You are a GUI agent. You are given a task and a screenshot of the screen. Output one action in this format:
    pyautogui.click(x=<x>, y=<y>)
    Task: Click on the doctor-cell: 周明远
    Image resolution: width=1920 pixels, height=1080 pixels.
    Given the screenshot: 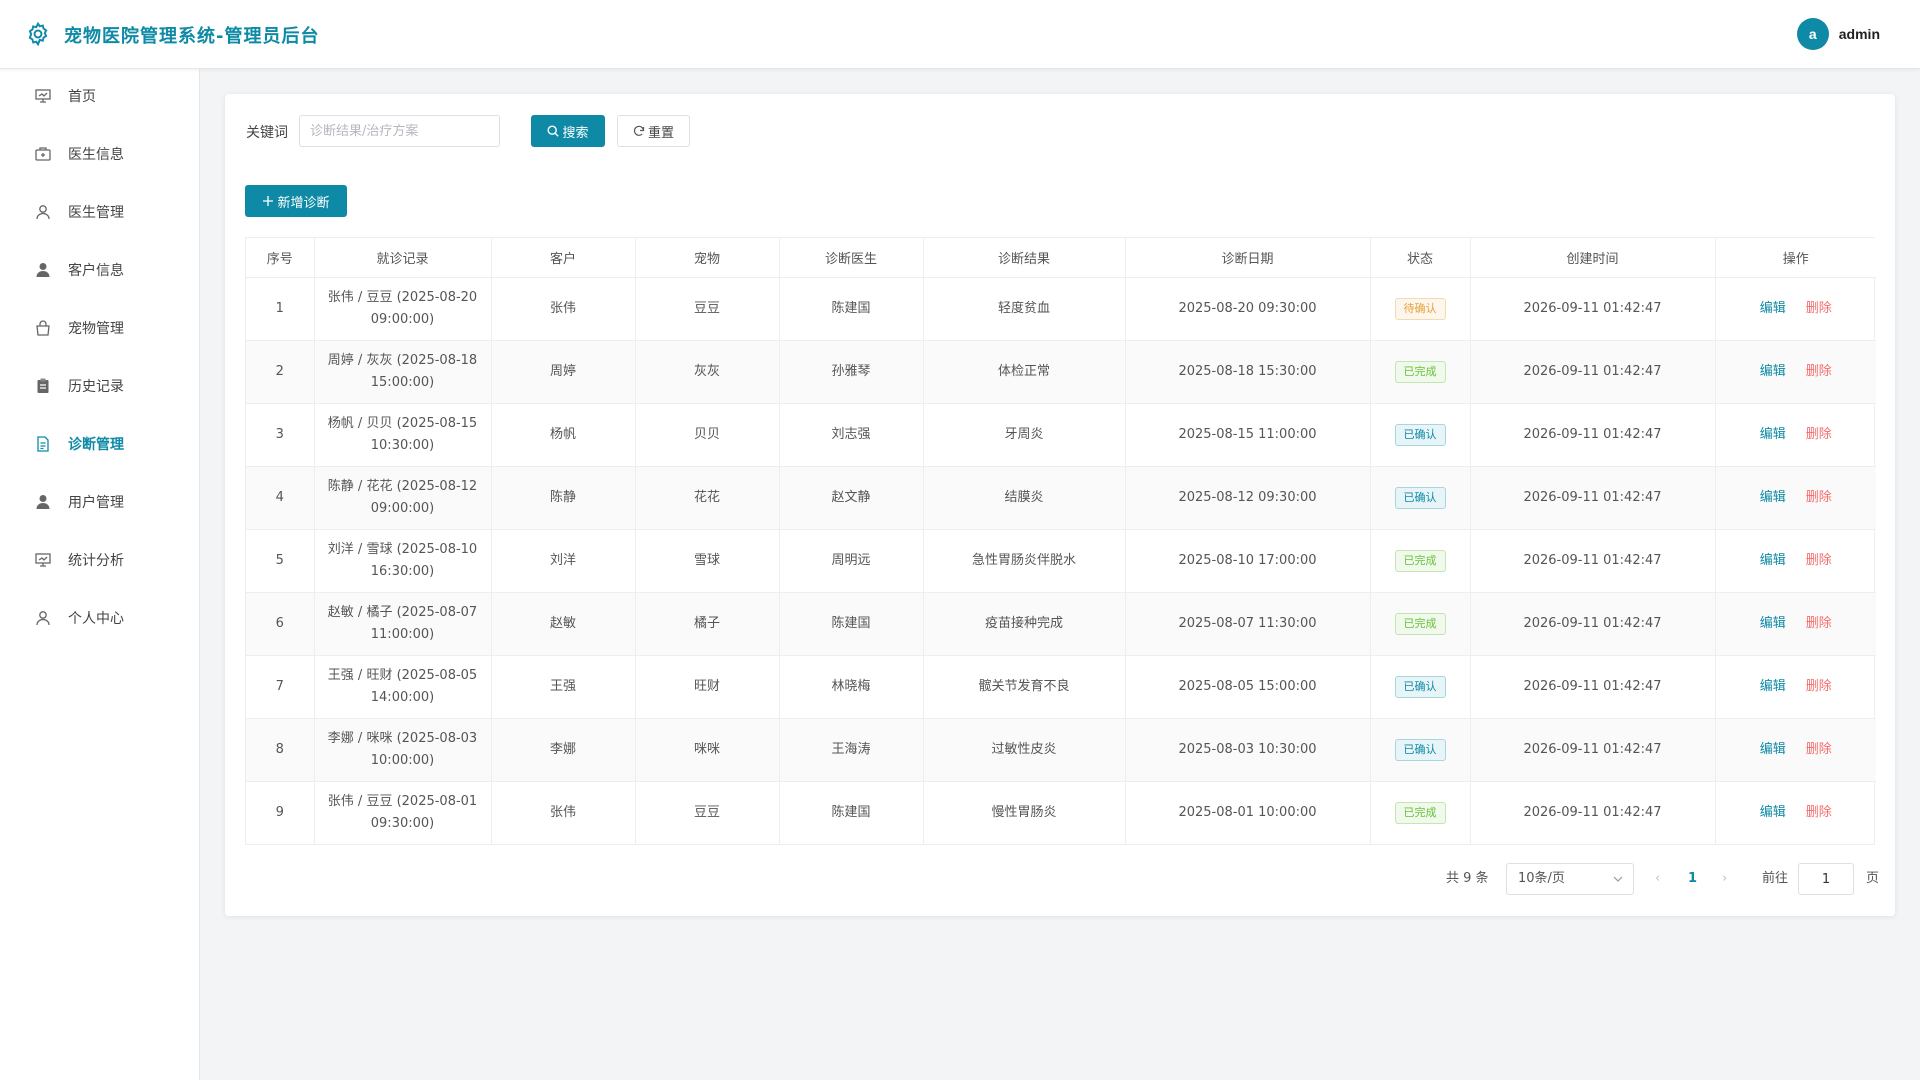 What is the action you would take?
    pyautogui.click(x=851, y=561)
    